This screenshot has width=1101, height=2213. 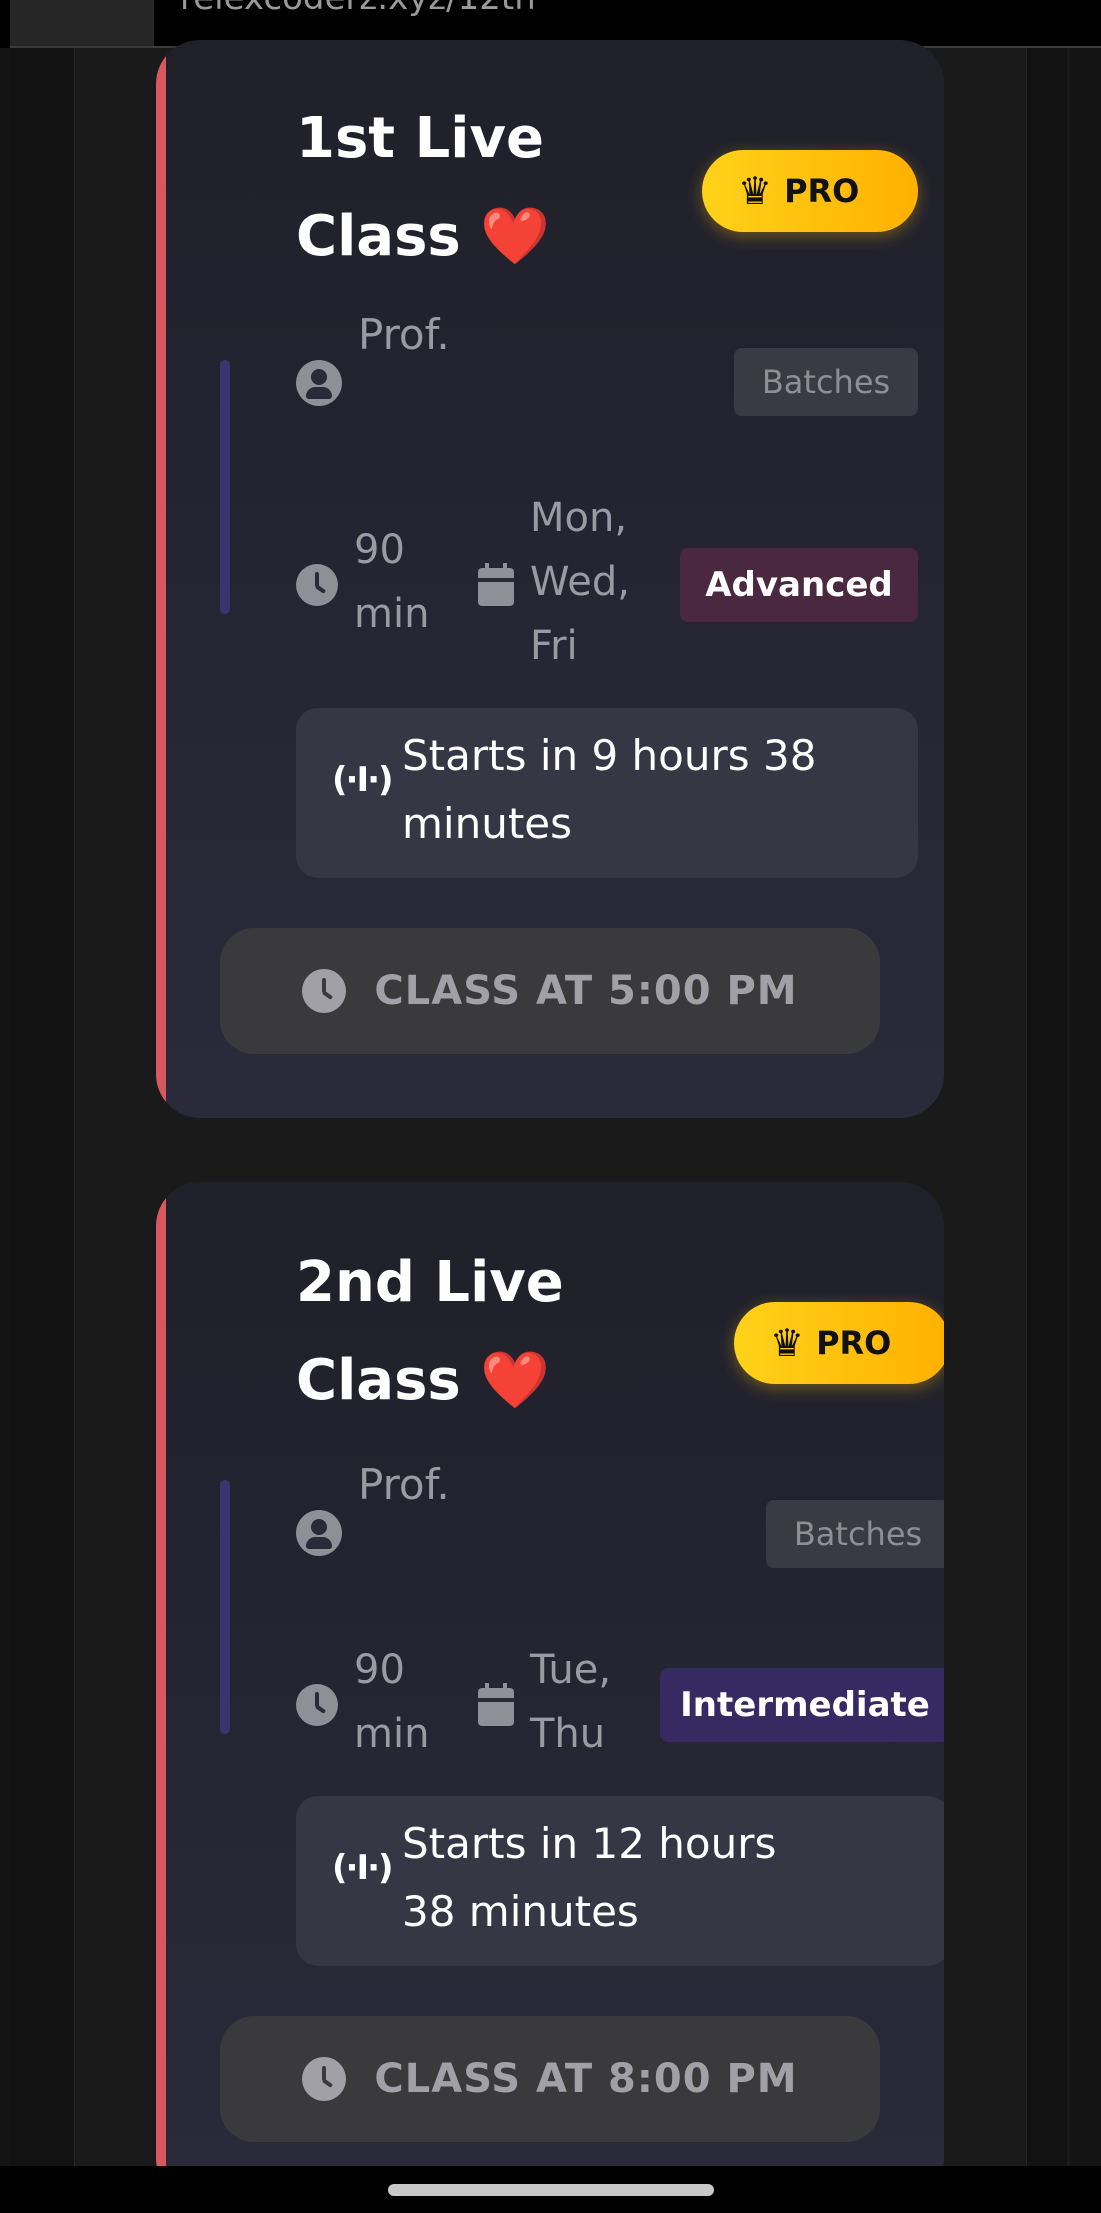 I want to click on card-title: 2nd Live Class ❤️, so click(x=430, y=1332).